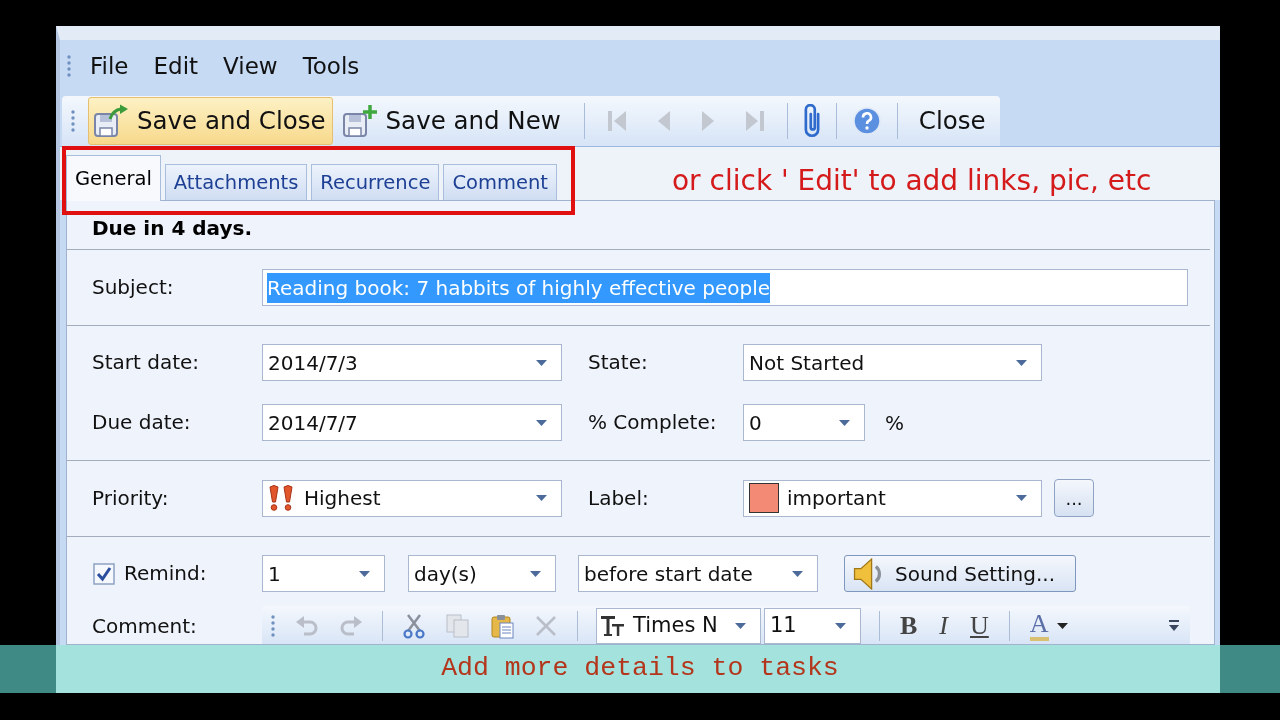  What do you see at coordinates (678, 626) in the screenshot?
I see `font-dropdown: Times N` at bounding box center [678, 626].